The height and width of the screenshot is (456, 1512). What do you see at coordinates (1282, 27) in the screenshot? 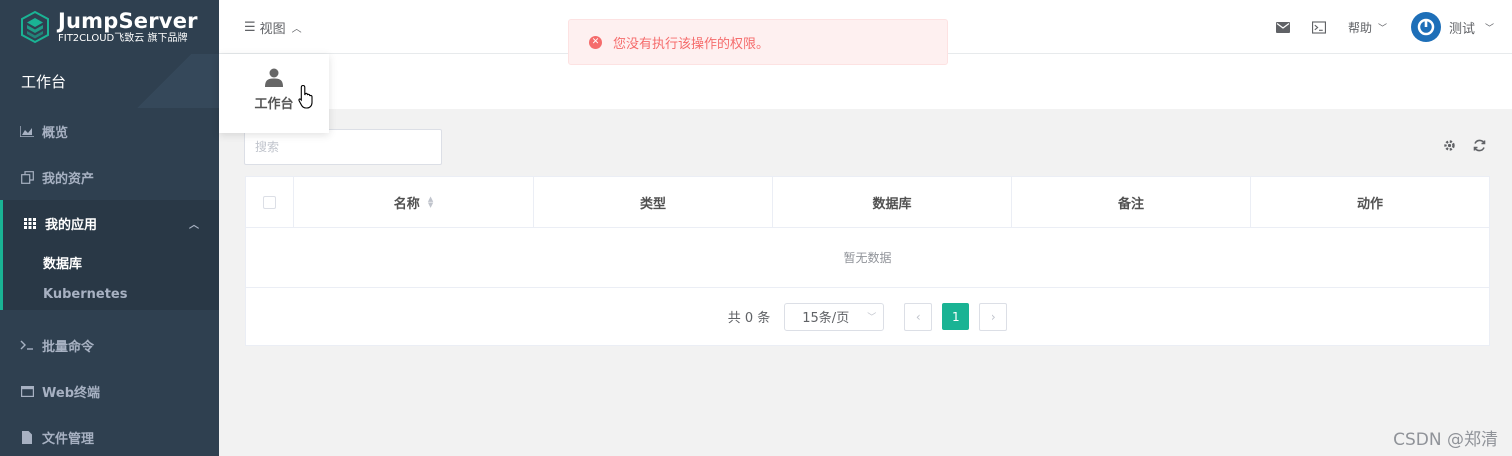
I see `mail-icon` at bounding box center [1282, 27].